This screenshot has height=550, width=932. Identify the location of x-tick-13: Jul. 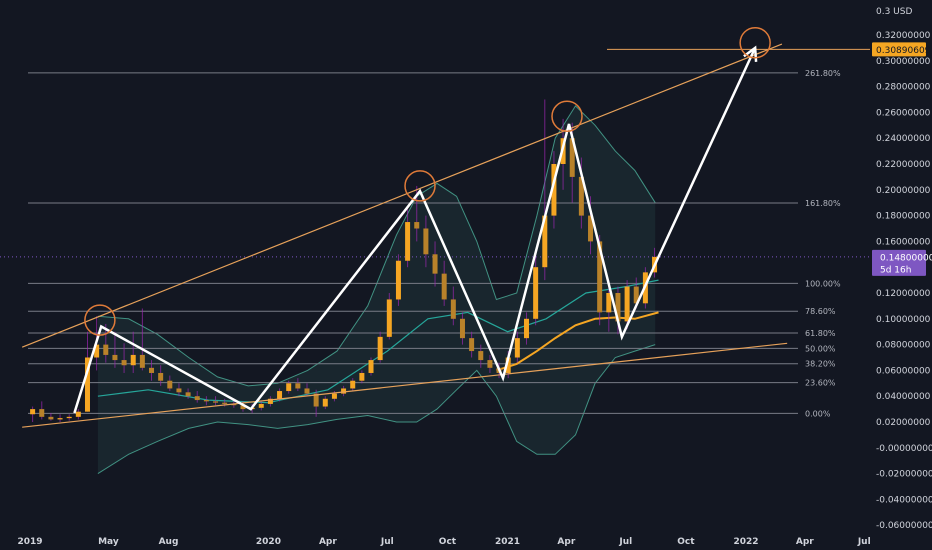
(864, 542).